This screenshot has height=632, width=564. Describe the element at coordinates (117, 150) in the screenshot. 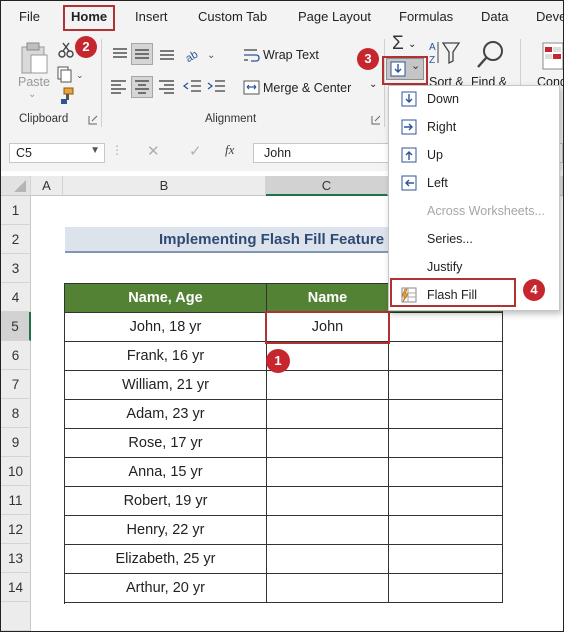

I see `formula-bar-dots: ⋮` at that location.